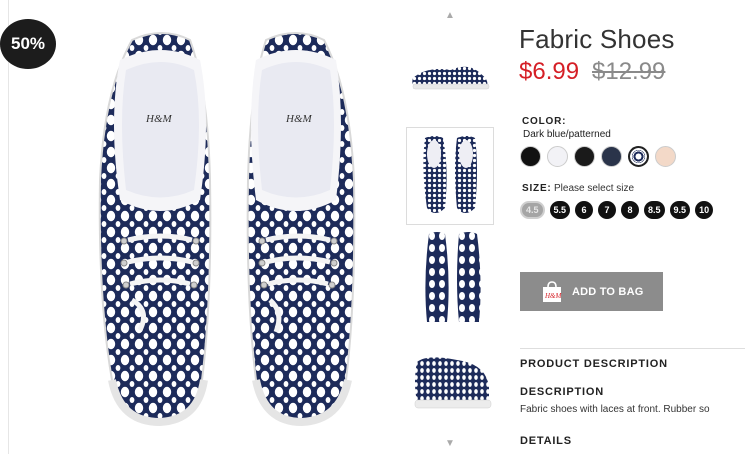 This screenshot has width=745, height=454. I want to click on thumbnail-column: ▲ ▼, so click(450, 227).